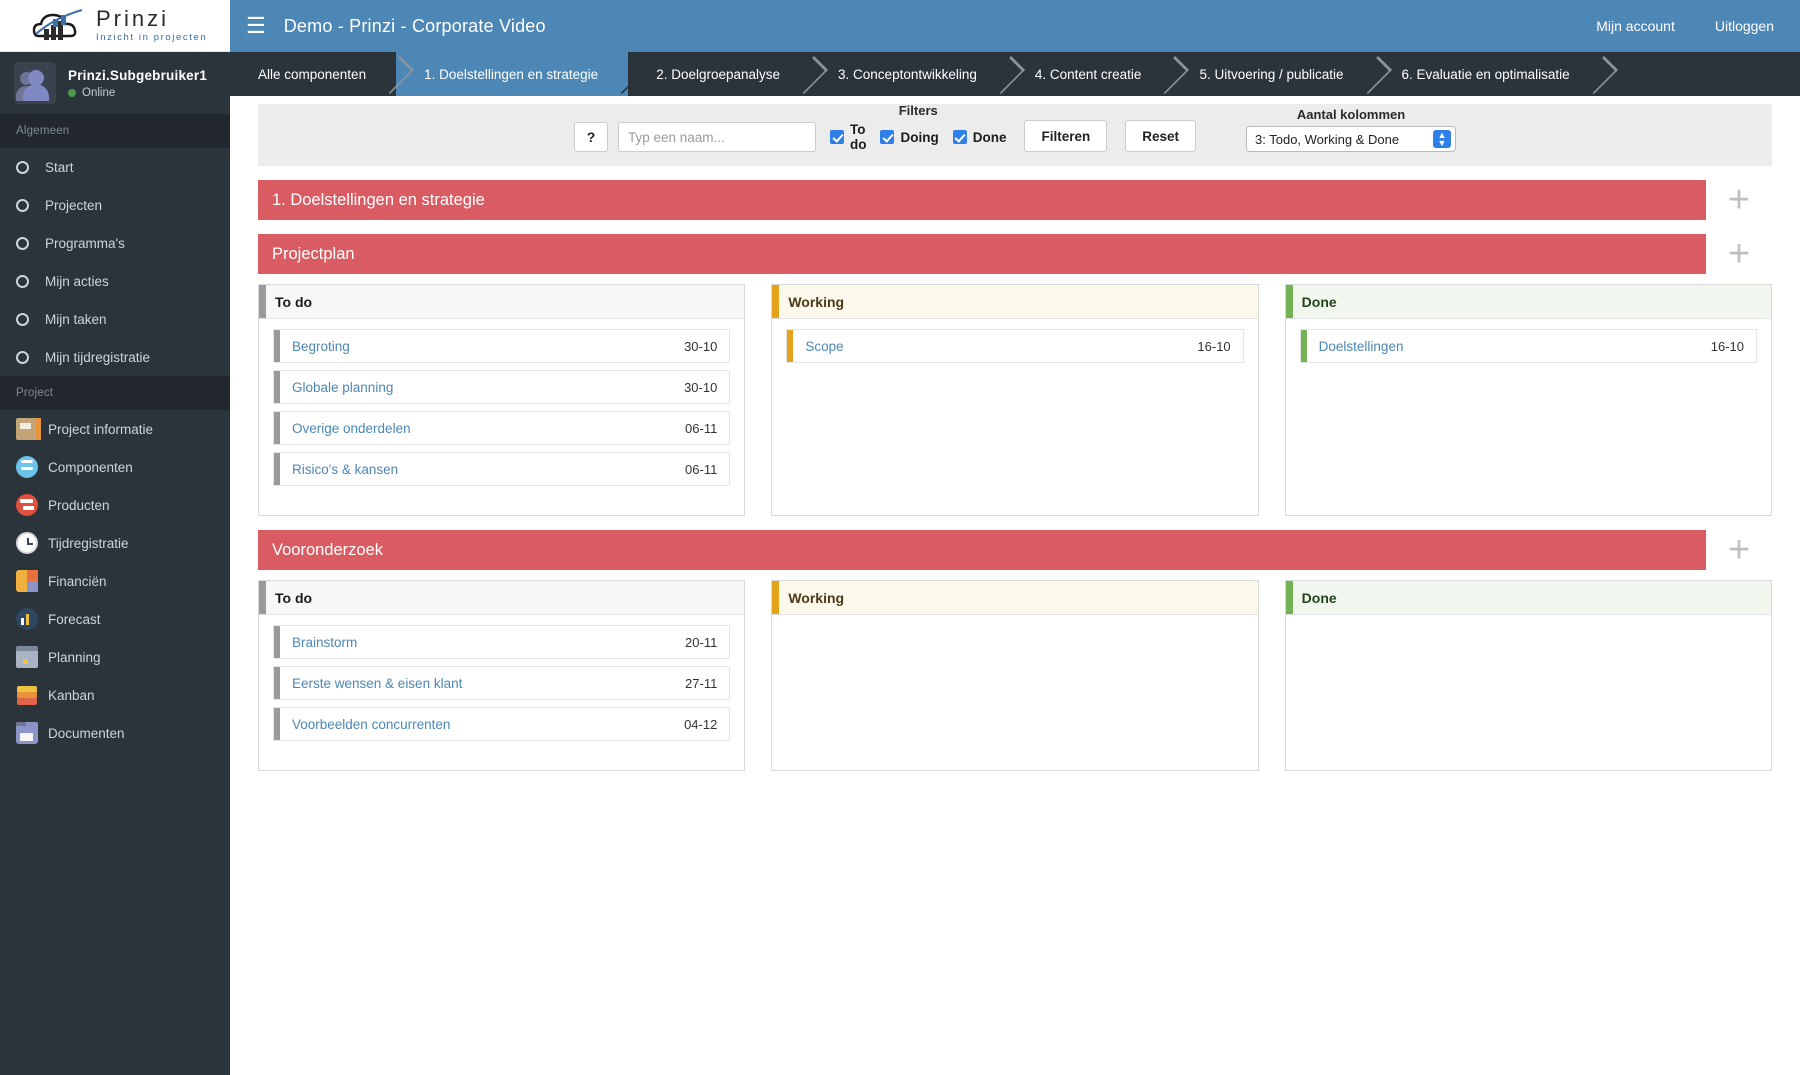  What do you see at coordinates (321, 346) in the screenshot?
I see `card-title: Begroting` at bounding box center [321, 346].